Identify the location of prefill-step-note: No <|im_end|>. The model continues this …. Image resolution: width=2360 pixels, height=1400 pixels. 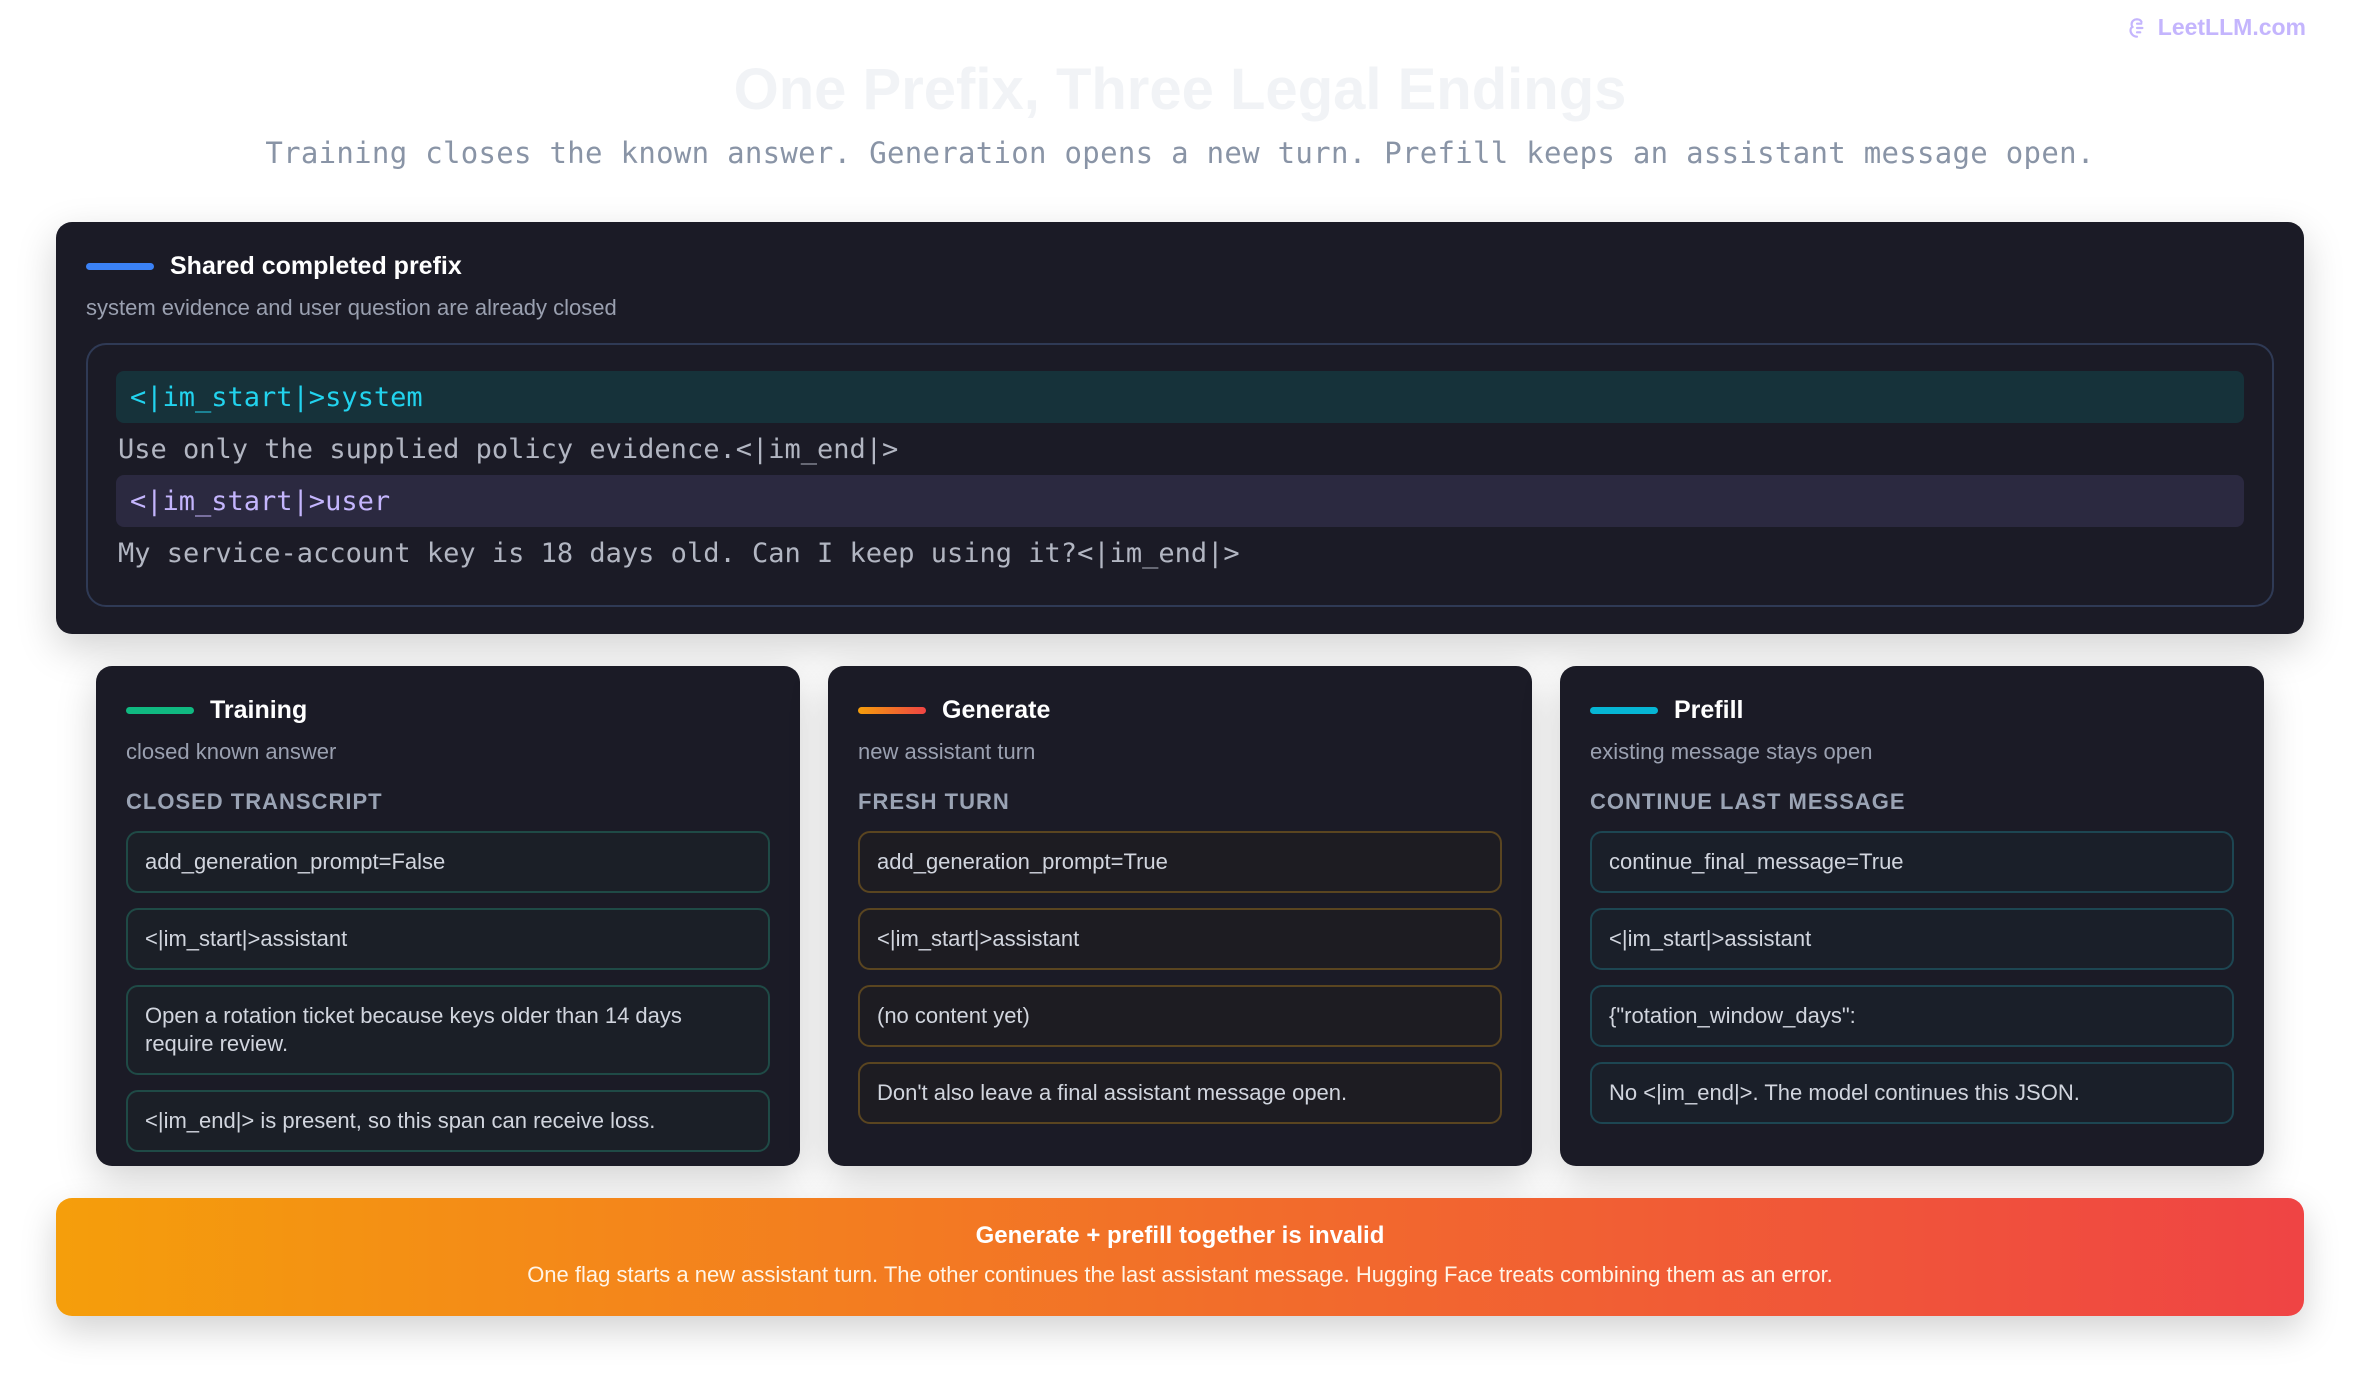
(1912, 1093).